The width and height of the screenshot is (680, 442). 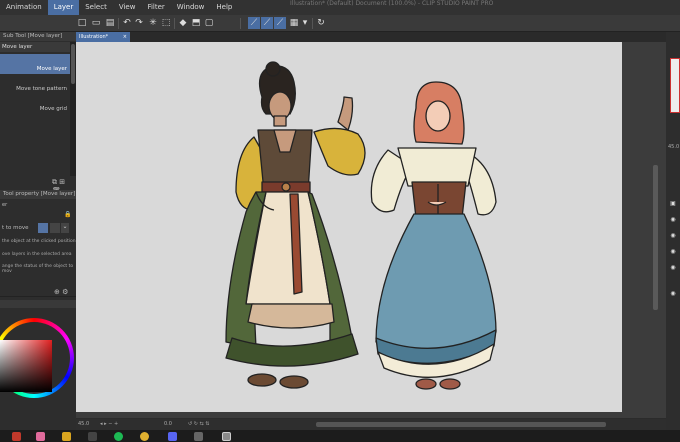 I want to click on canvas-vertical-scrollbar, so click(x=655, y=237).